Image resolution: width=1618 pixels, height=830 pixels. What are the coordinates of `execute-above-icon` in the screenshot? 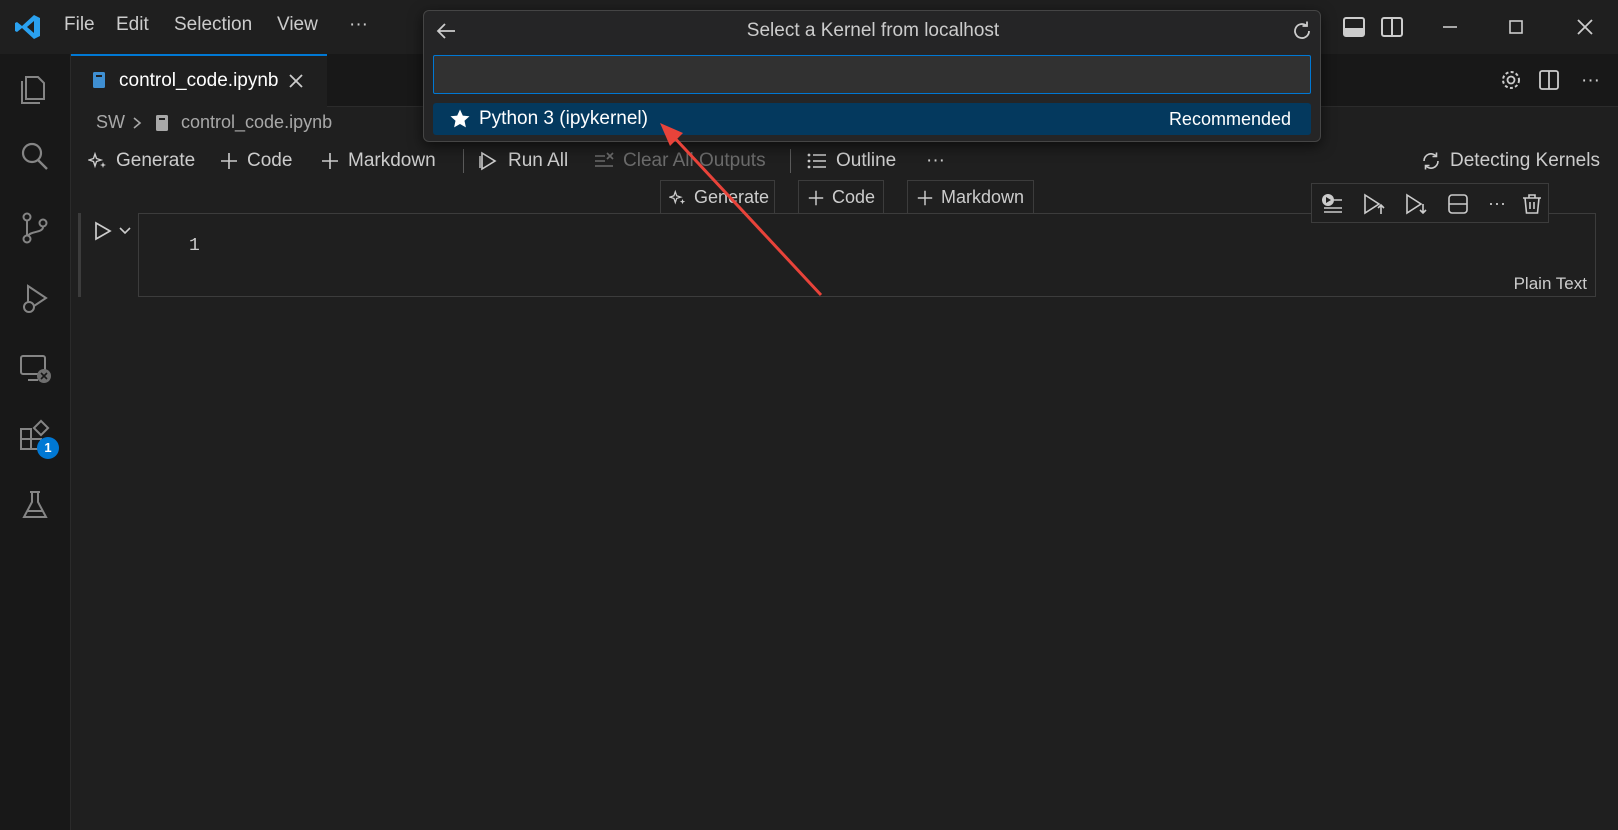 It's located at (1332, 204).